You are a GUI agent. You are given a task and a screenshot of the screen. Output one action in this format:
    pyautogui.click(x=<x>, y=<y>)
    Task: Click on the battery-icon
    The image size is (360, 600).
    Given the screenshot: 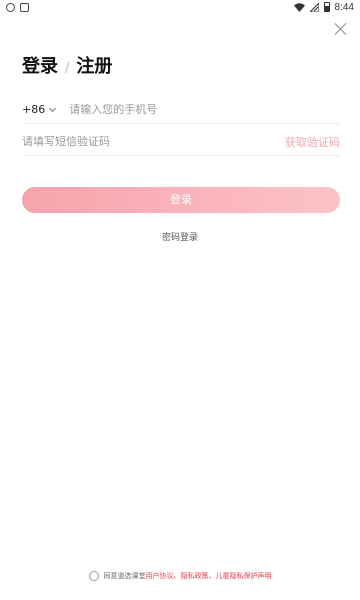 What is the action you would take?
    pyautogui.click(x=326, y=7)
    